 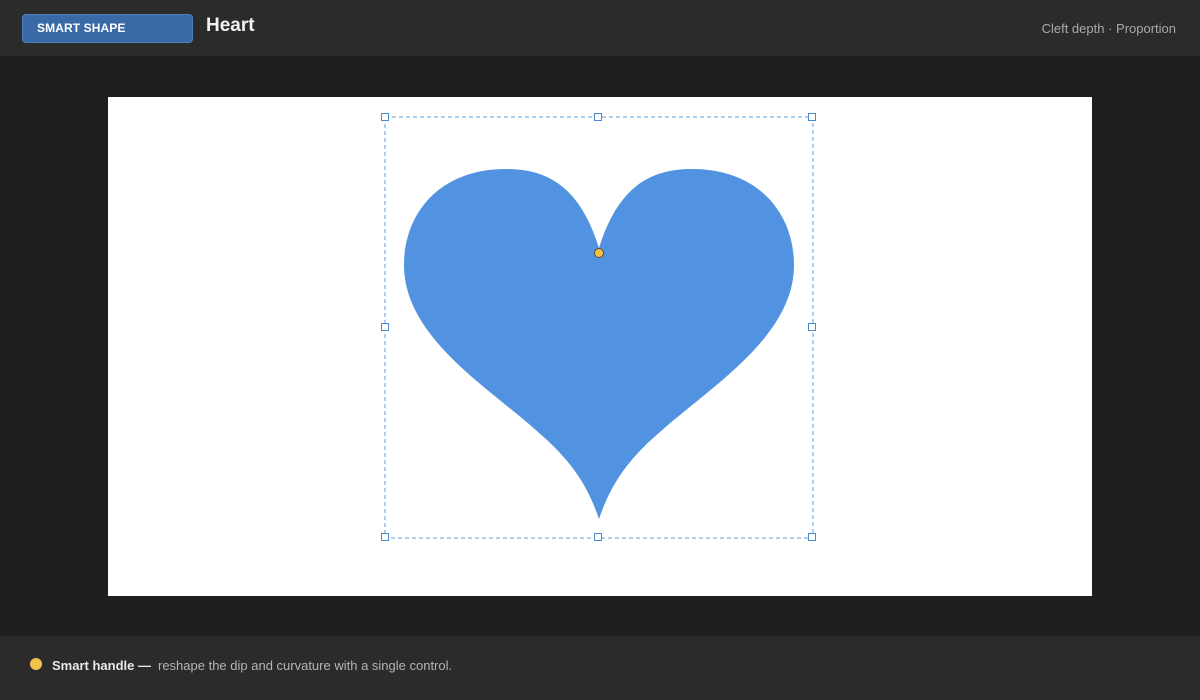 I want to click on resize-handle-bottom-center, so click(x=598, y=537).